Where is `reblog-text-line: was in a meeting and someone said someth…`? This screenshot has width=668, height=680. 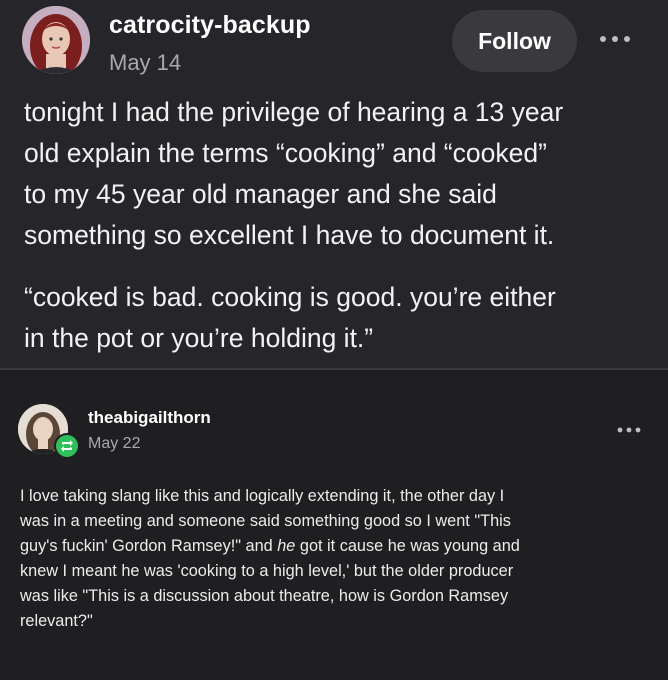 reblog-text-line: was in a meeting and someone said someth… is located at coordinates (265, 521).